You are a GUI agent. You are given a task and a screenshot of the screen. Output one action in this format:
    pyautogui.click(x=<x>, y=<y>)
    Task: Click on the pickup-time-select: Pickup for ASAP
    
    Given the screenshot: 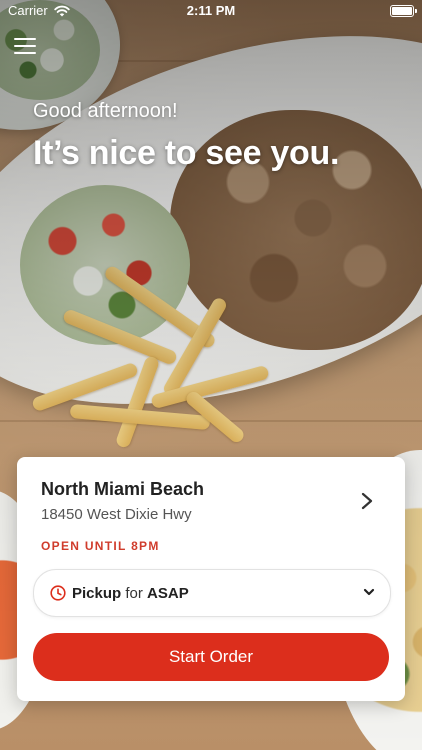 What is the action you would take?
    pyautogui.click(x=212, y=593)
    